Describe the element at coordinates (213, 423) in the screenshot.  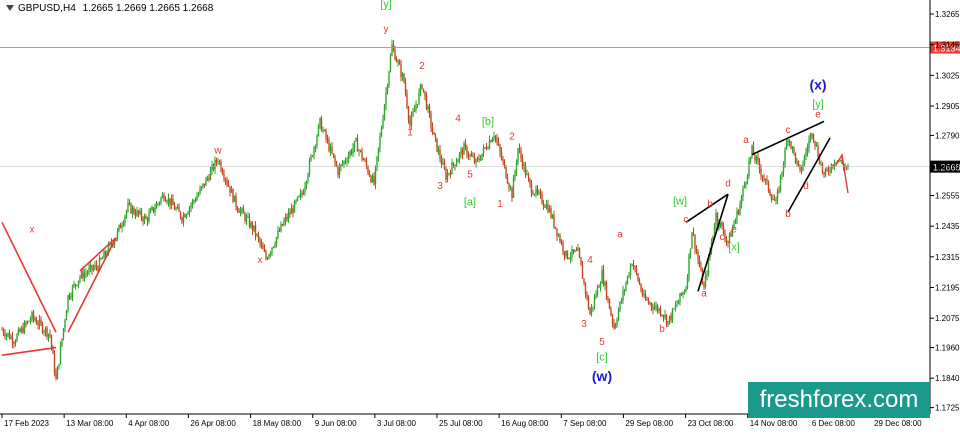
I see `x-tick-label: 26 Apr 08:00` at that location.